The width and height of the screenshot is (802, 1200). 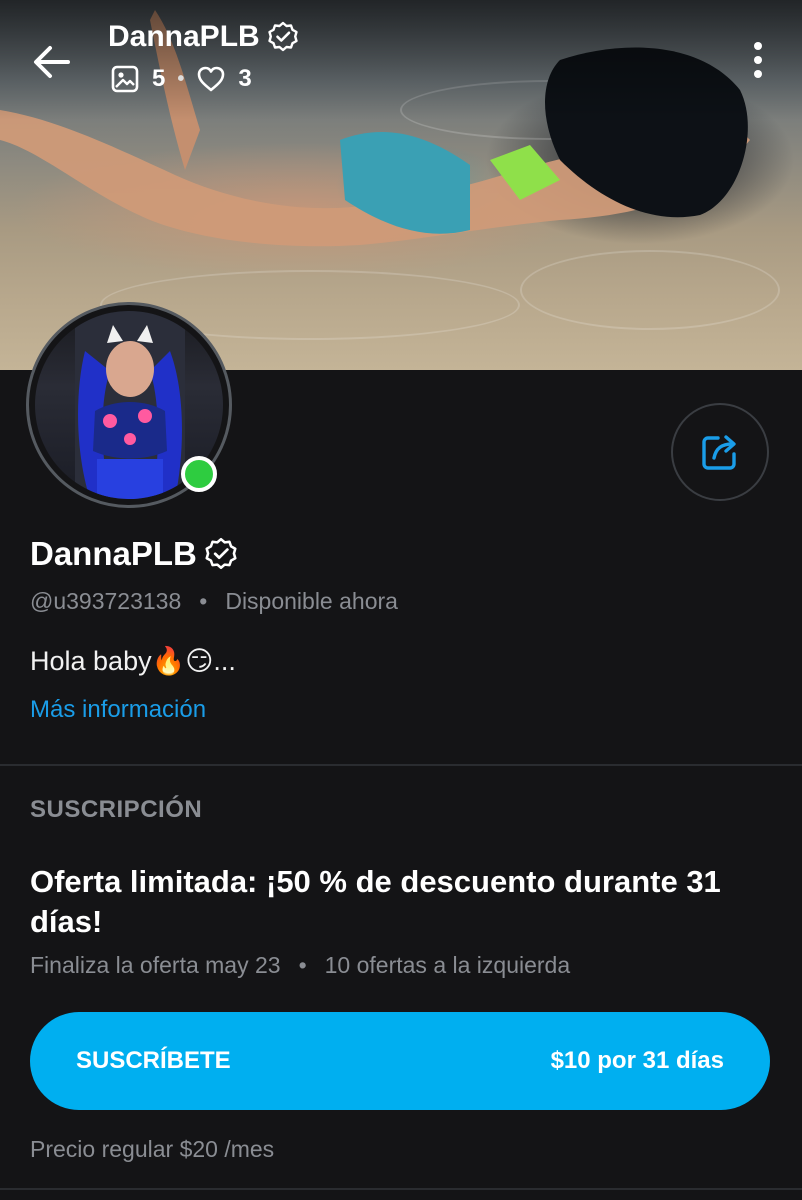 What do you see at coordinates (311, 601) in the screenshot?
I see `availability-status: Disponible ahora` at bounding box center [311, 601].